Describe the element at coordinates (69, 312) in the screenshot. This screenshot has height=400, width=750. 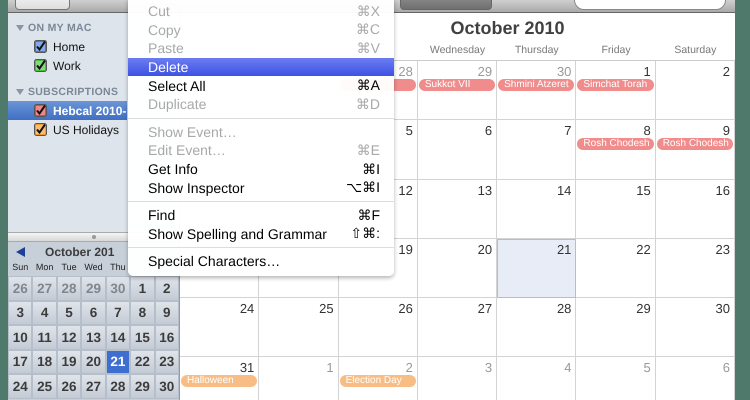
I see `mini-calendar-day: 5` at that location.